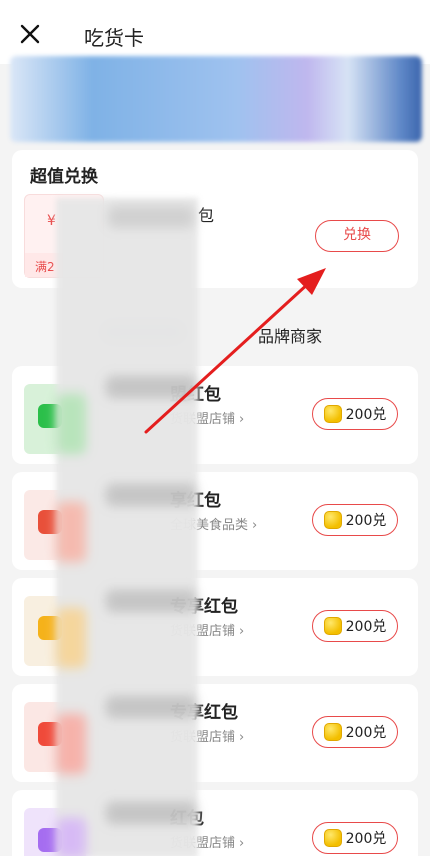 The image size is (430, 856). I want to click on exchange-item-name: 包, so click(206, 215).